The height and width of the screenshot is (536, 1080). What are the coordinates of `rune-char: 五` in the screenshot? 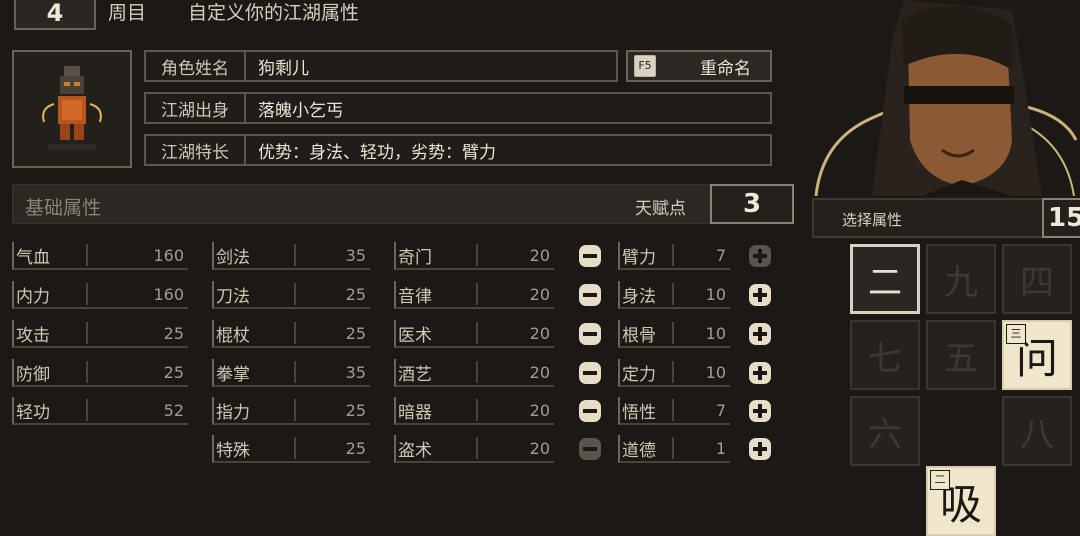 It's located at (961, 358).